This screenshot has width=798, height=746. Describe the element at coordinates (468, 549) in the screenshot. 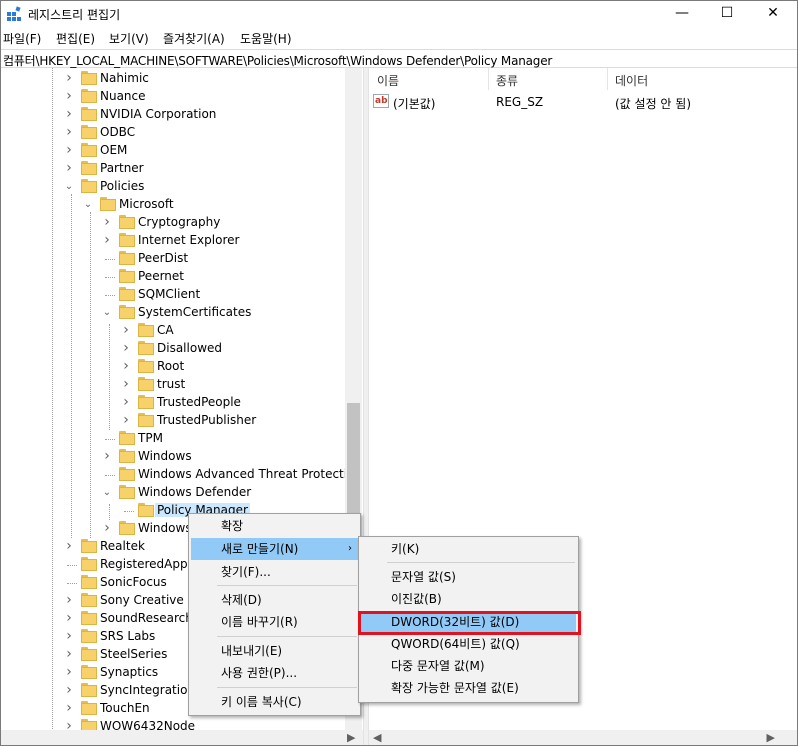

I see `menu-item-new-key: 키(K)` at that location.